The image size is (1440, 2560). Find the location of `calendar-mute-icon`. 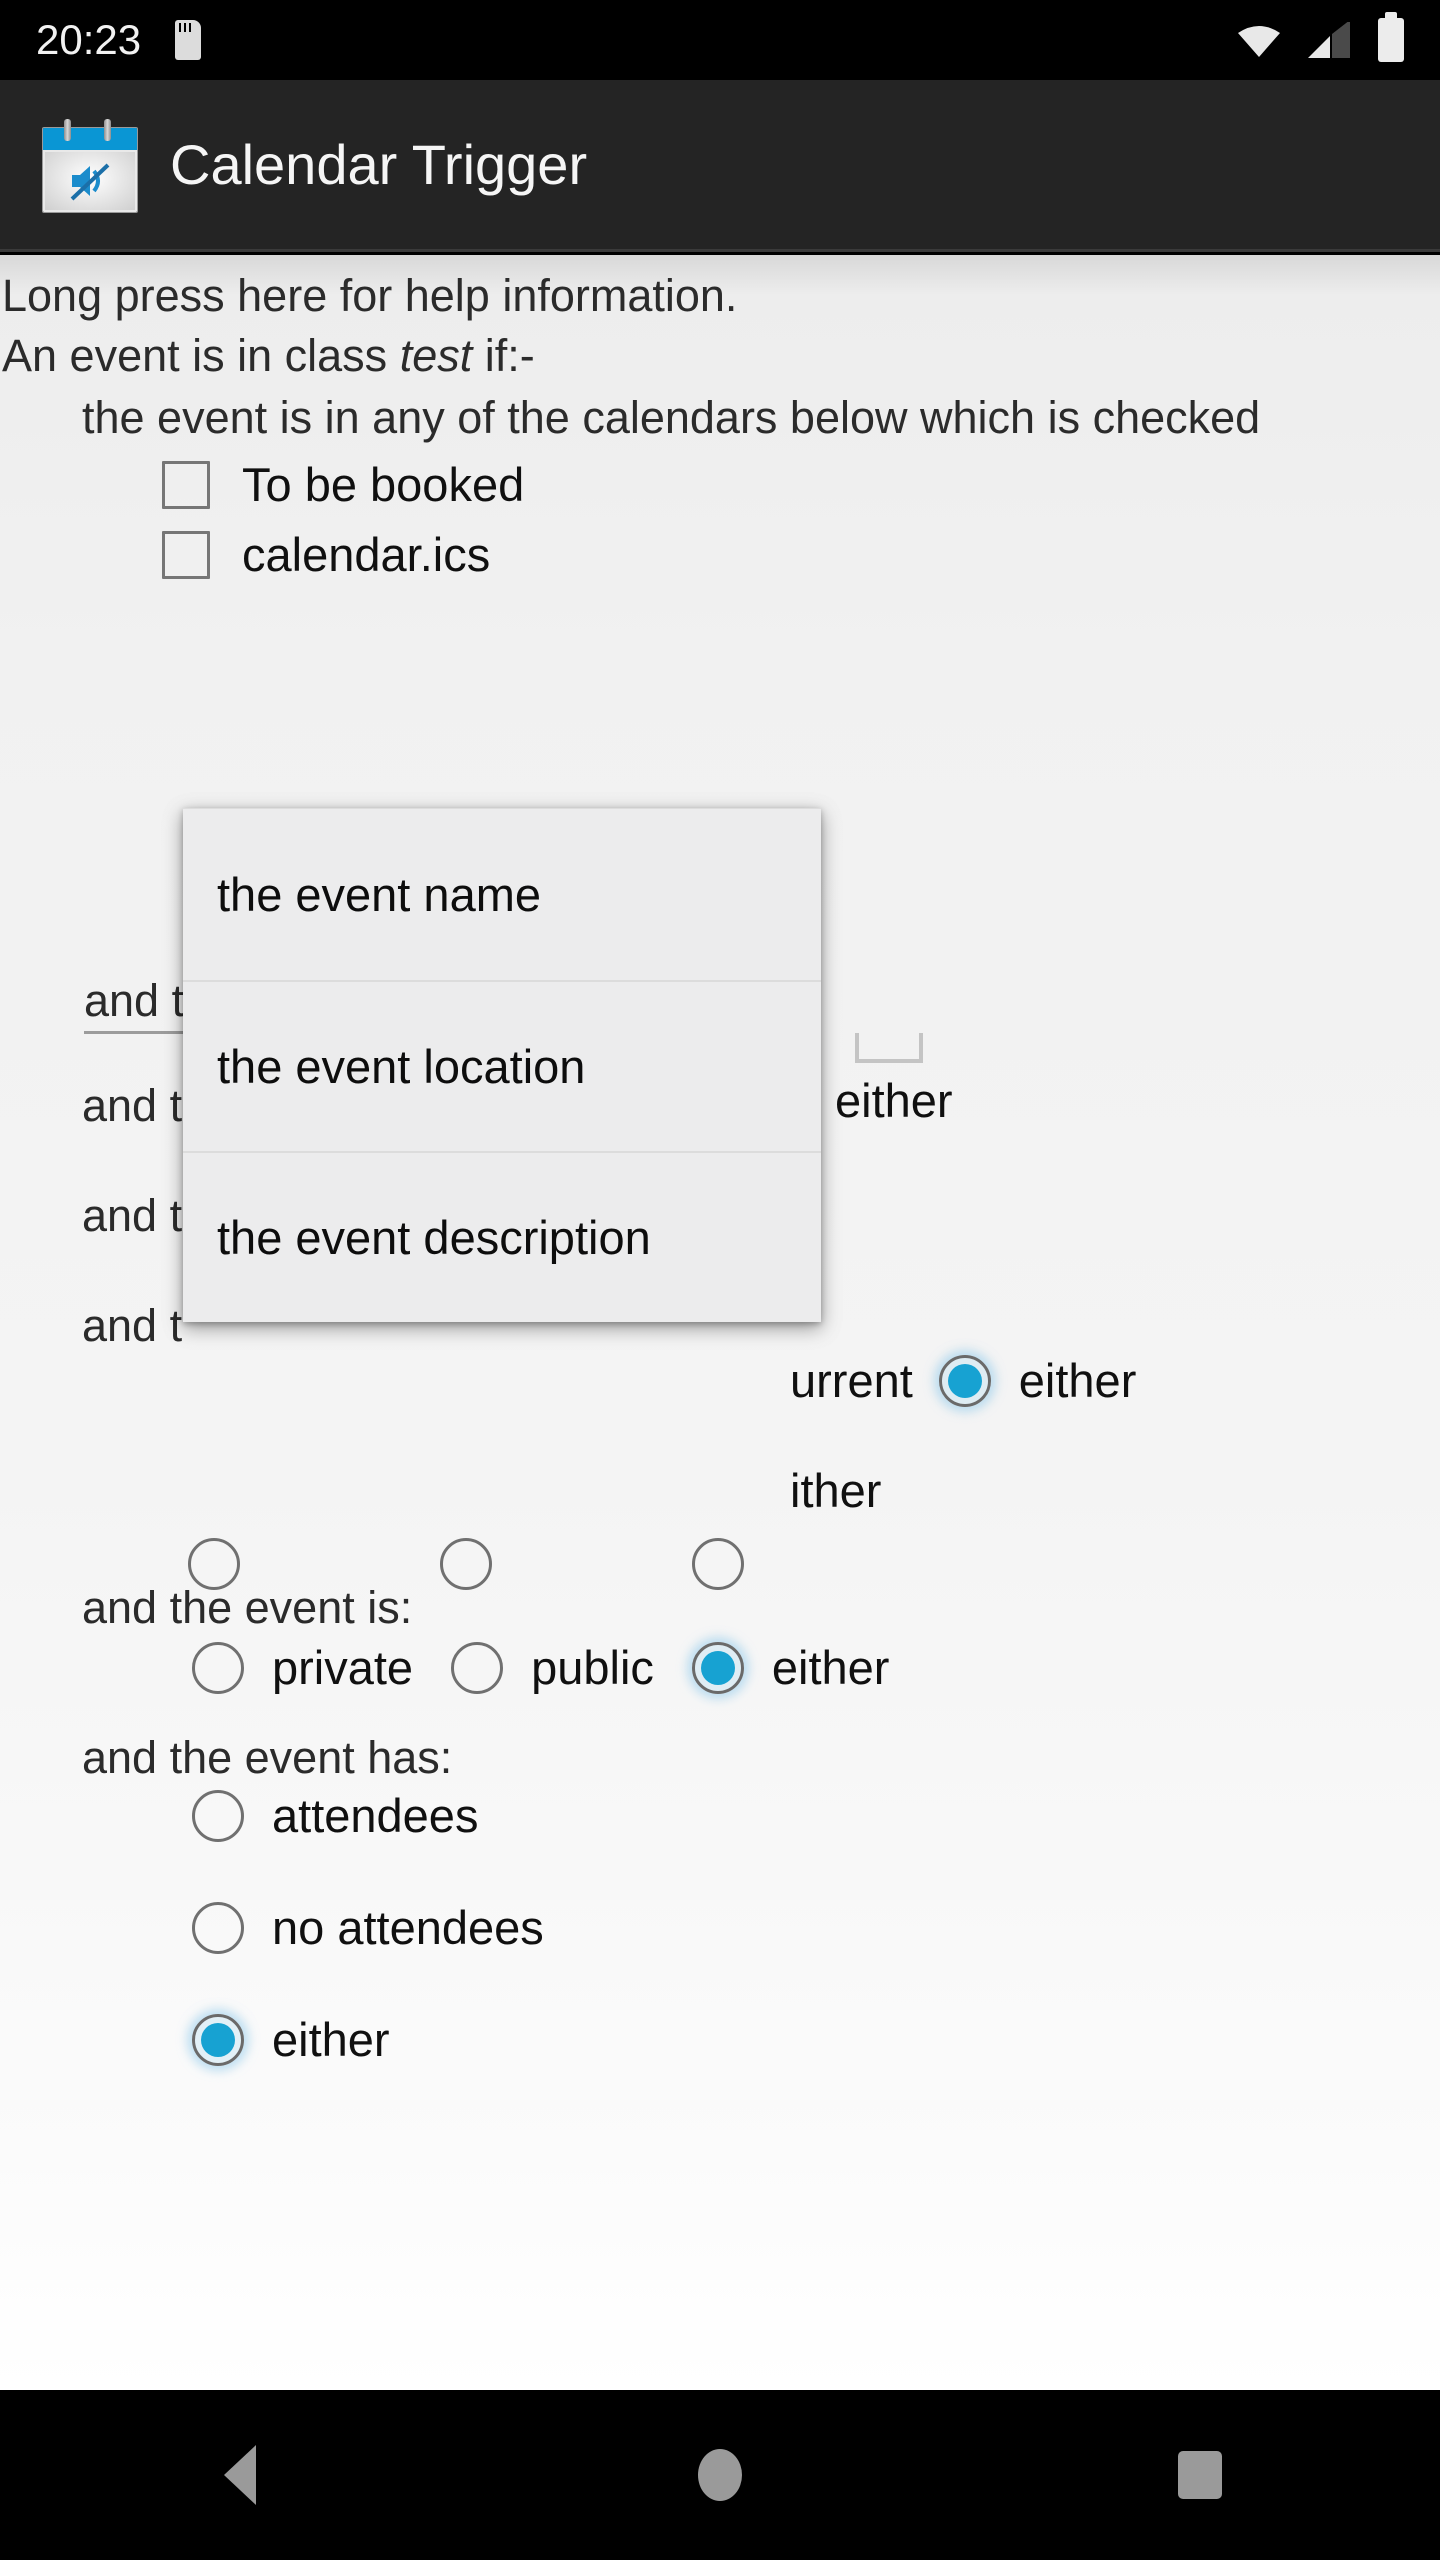

calendar-mute-icon is located at coordinates (90, 165).